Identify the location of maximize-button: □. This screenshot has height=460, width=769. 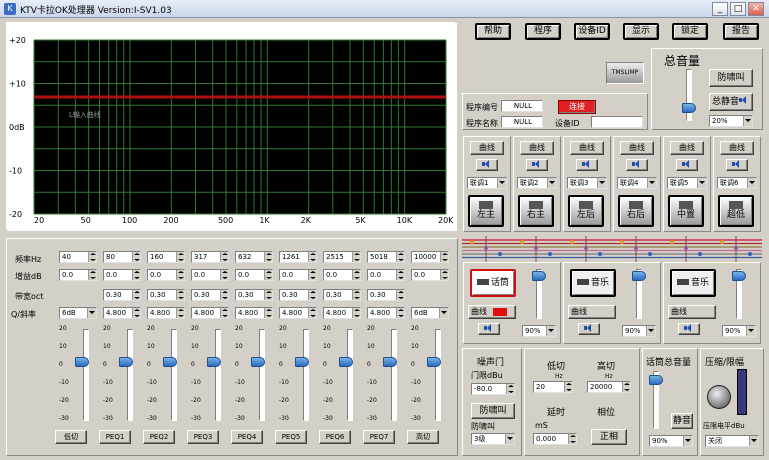
(738, 9).